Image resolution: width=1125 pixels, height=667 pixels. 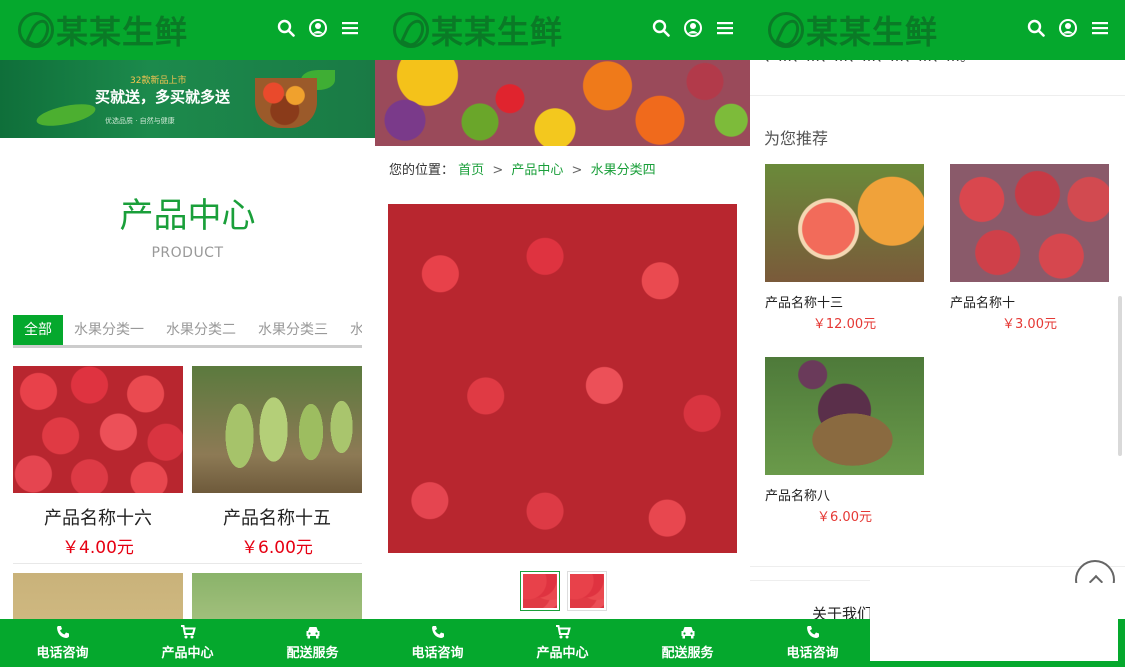 I want to click on recommend-name: 产品名称十三, so click(x=844, y=301).